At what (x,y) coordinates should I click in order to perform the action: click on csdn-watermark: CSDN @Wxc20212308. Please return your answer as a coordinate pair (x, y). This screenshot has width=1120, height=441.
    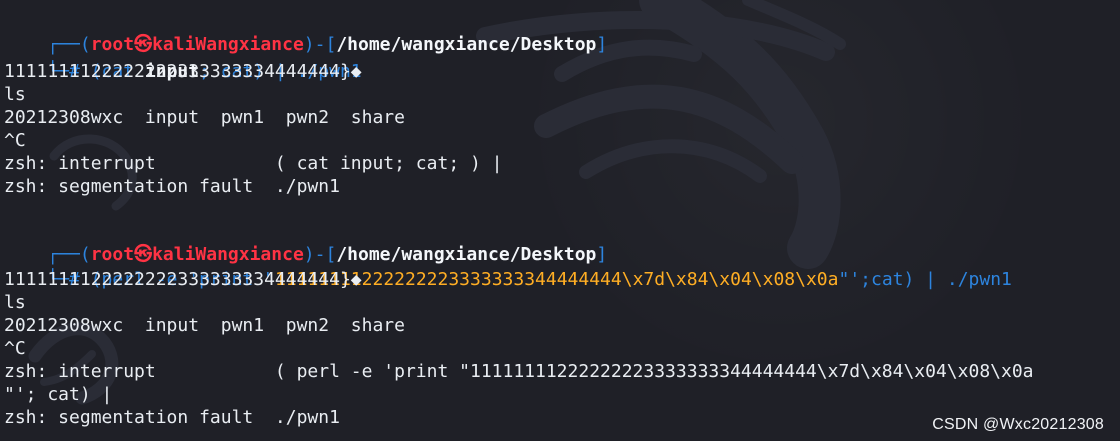
    Looking at the image, I should click on (1018, 424).